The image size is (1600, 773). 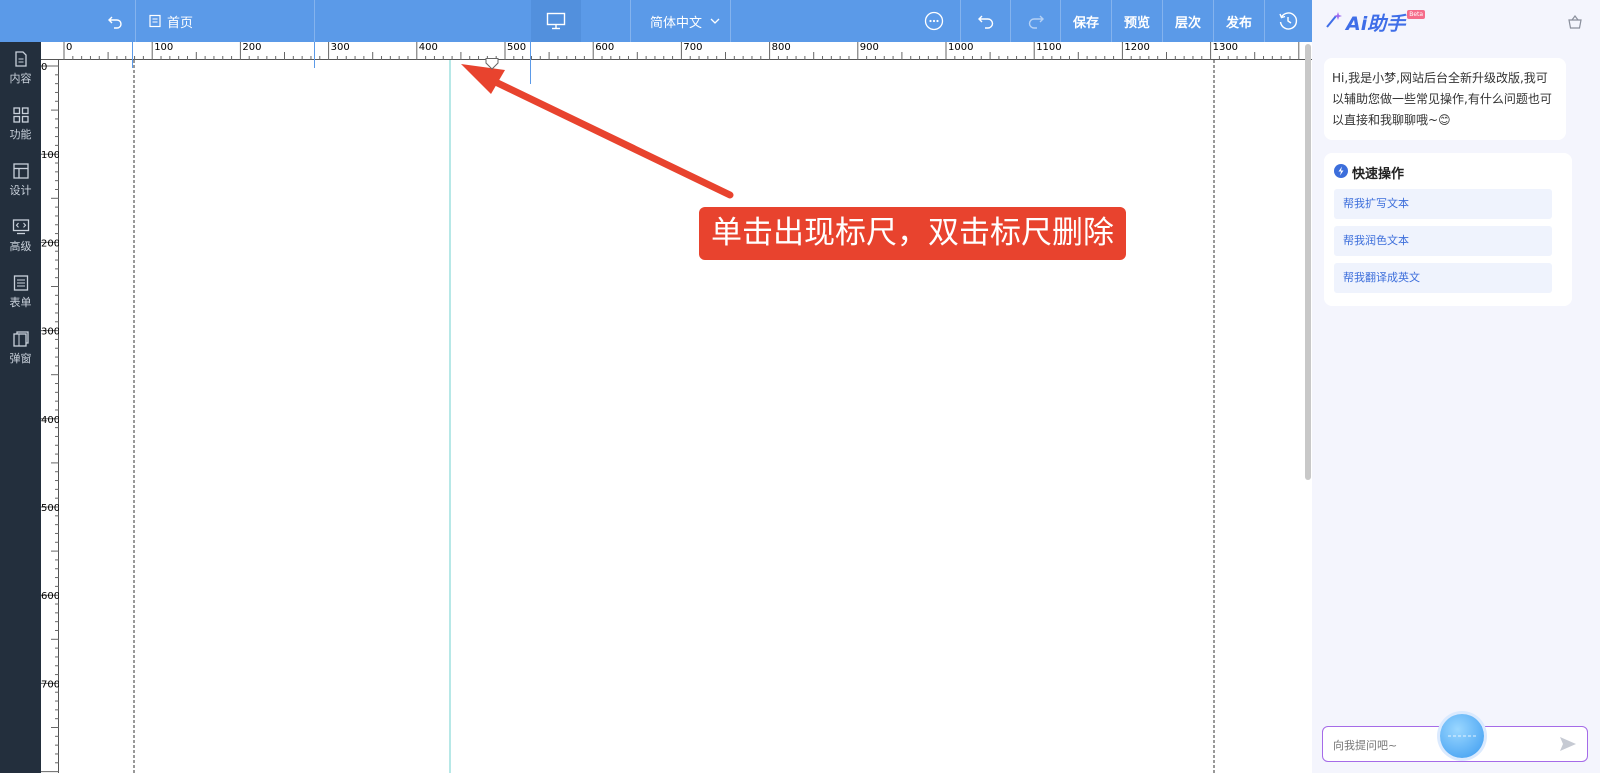 What do you see at coordinates (1048, 47) in the screenshot?
I see `ruler-tick-label: 1100` at bounding box center [1048, 47].